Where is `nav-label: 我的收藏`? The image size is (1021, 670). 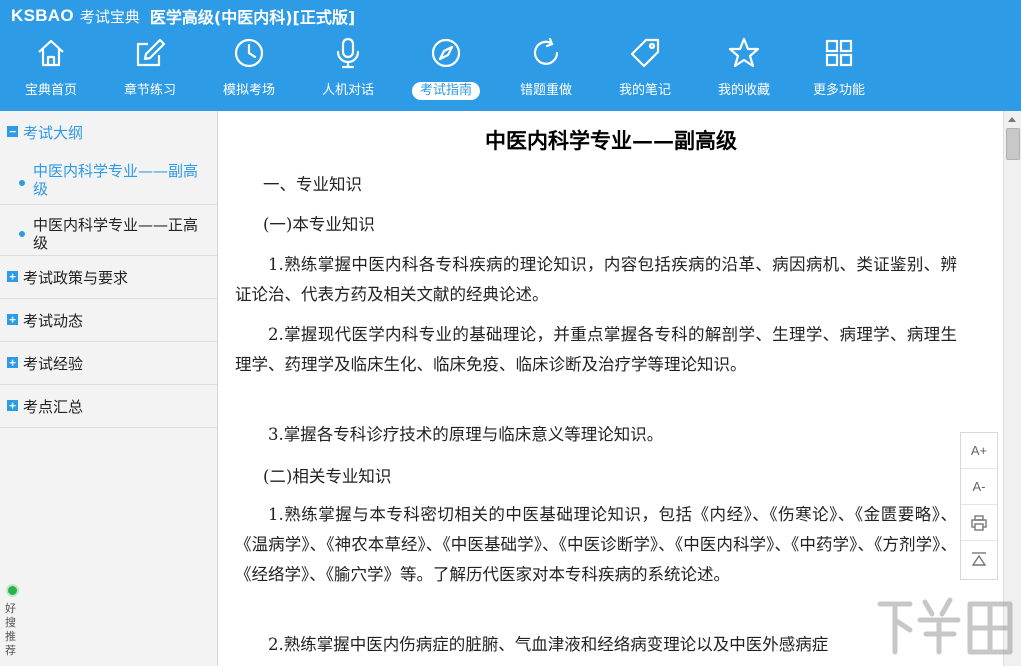
nav-label: 我的收藏 is located at coordinates (743, 90).